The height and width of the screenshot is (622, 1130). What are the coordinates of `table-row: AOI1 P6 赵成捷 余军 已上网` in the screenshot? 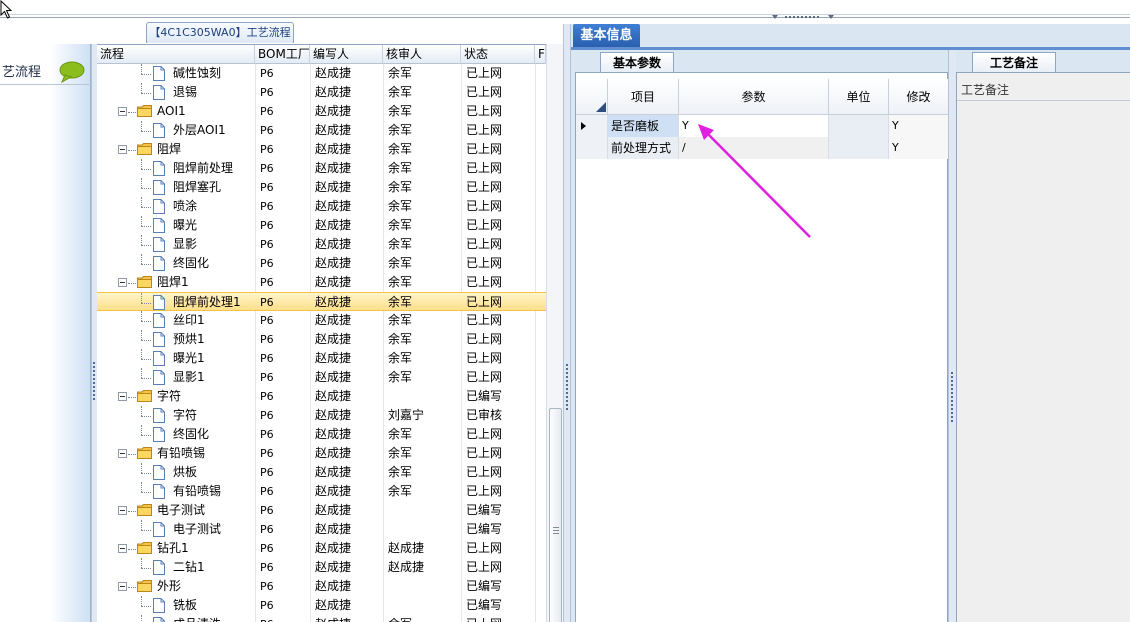 It's located at (321, 111).